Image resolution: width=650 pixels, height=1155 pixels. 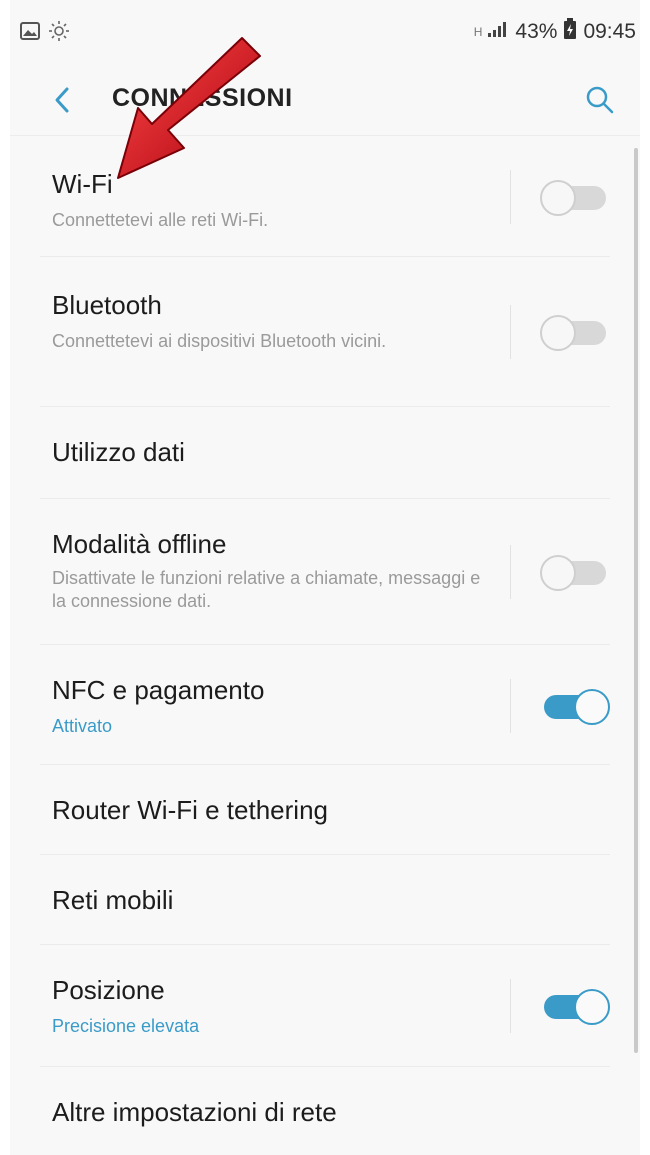 I want to click on brightness-icon, so click(x=59, y=33).